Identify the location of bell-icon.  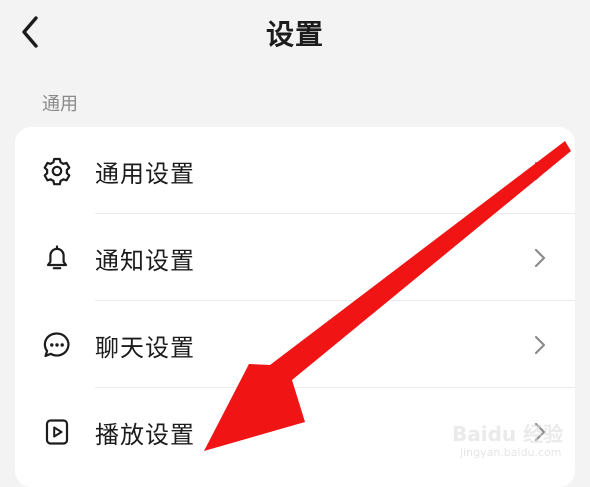
(57, 257).